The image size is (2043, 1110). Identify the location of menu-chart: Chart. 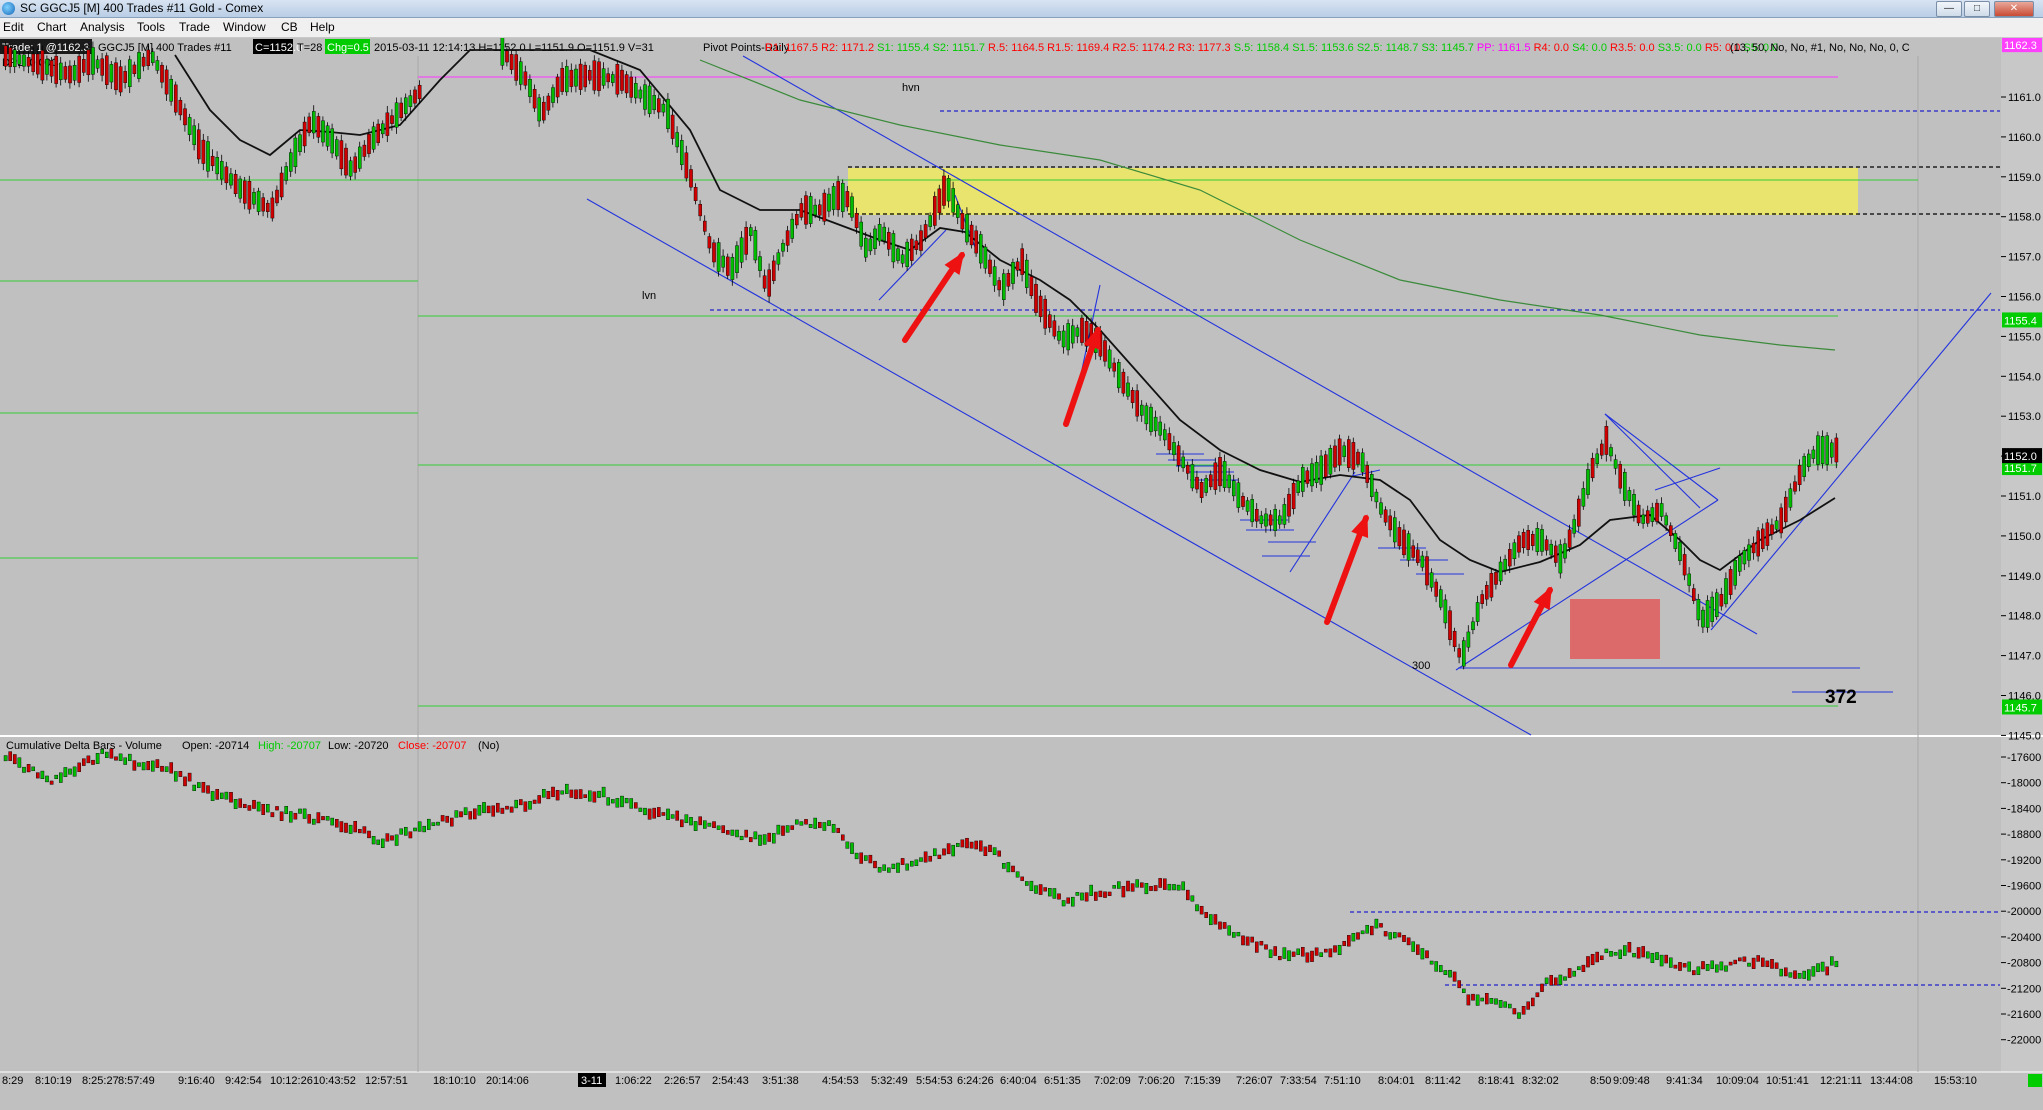
(51, 27).